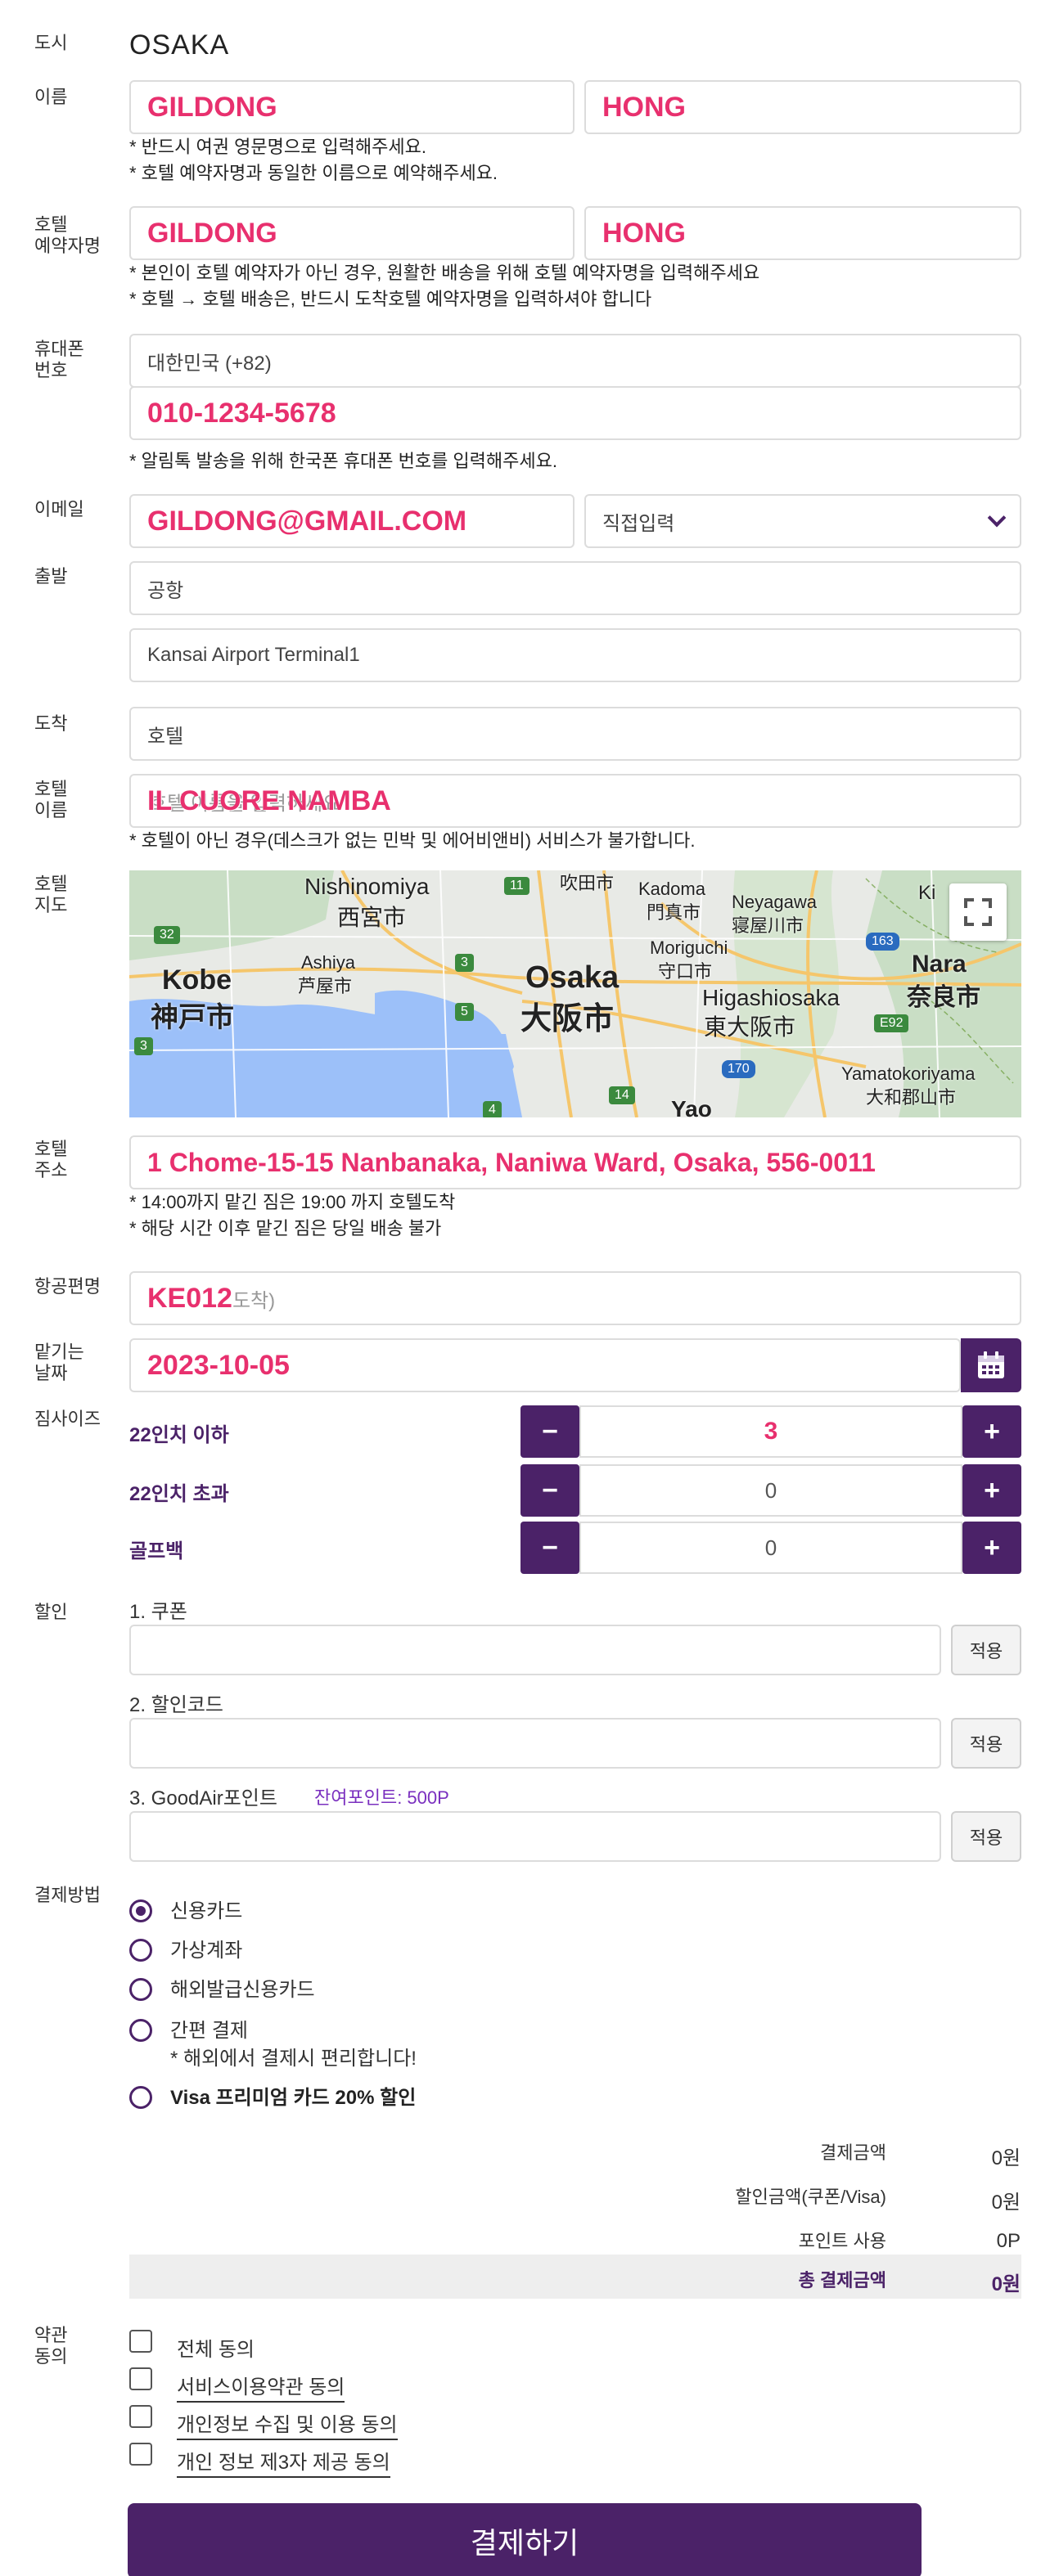  Describe the element at coordinates (140, 2098) in the screenshot. I see `payment-radio-visa-premium` at that location.